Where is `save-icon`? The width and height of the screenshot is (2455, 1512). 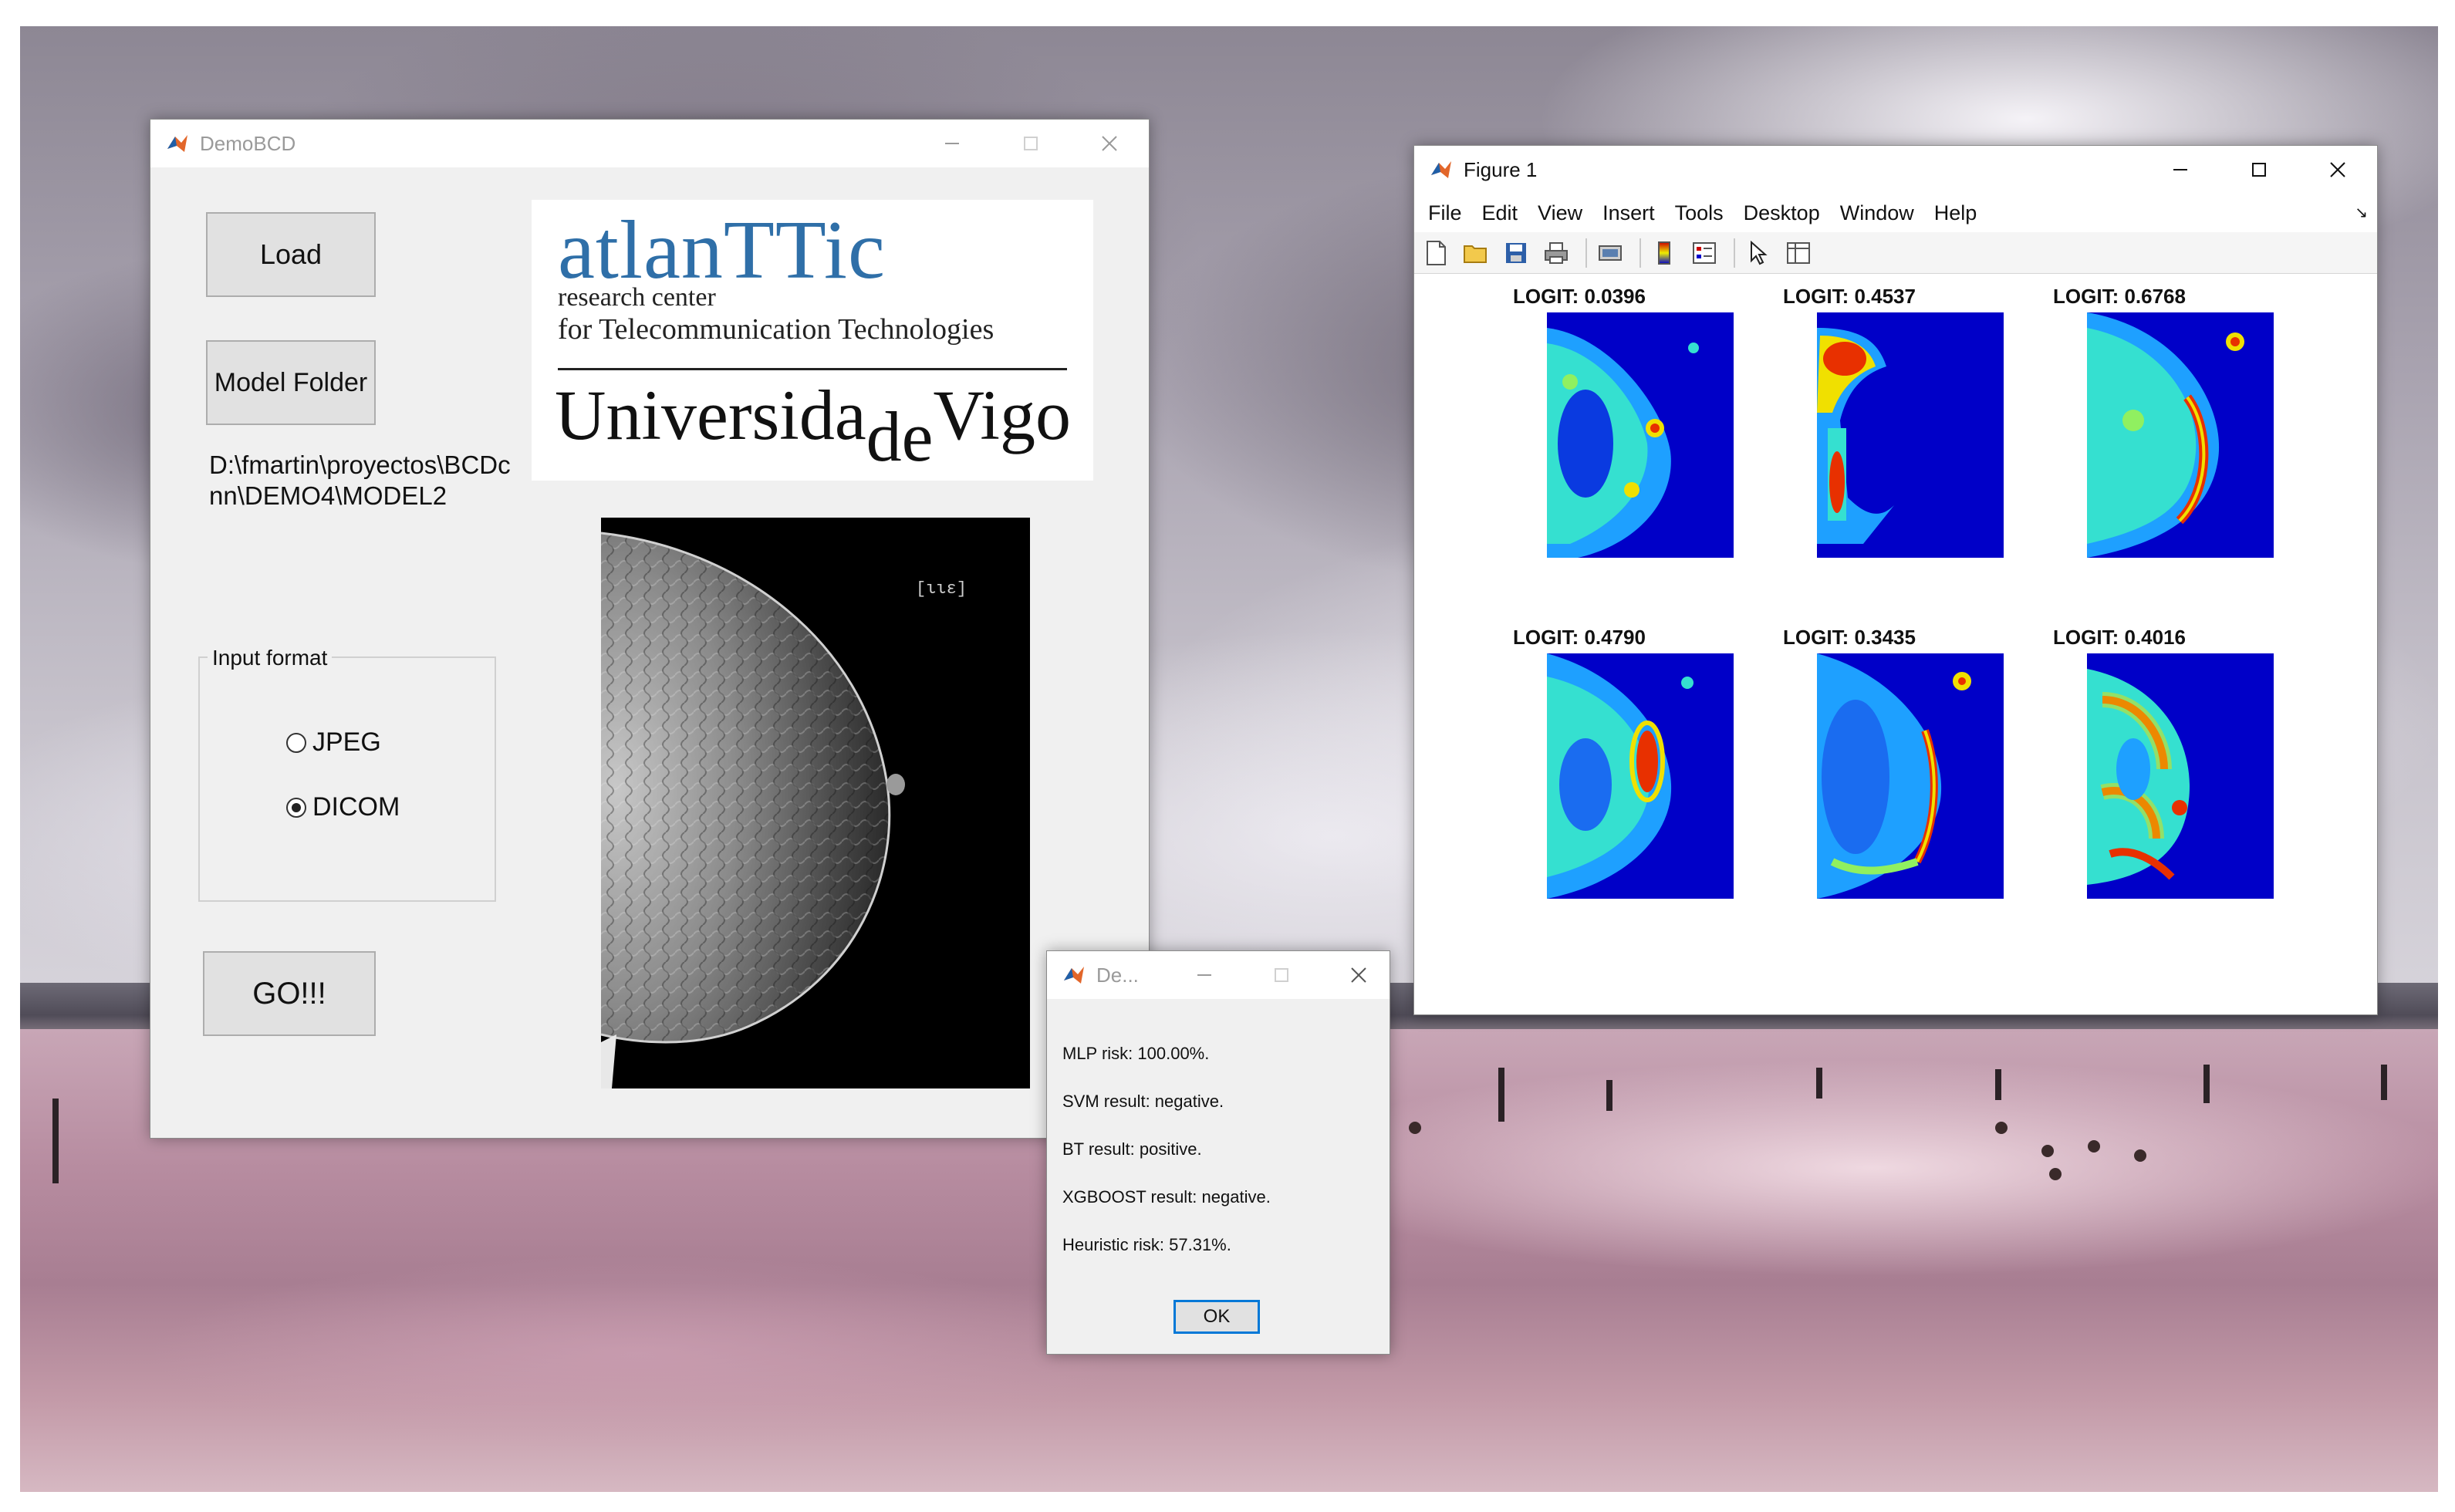
save-icon is located at coordinates (1516, 253).